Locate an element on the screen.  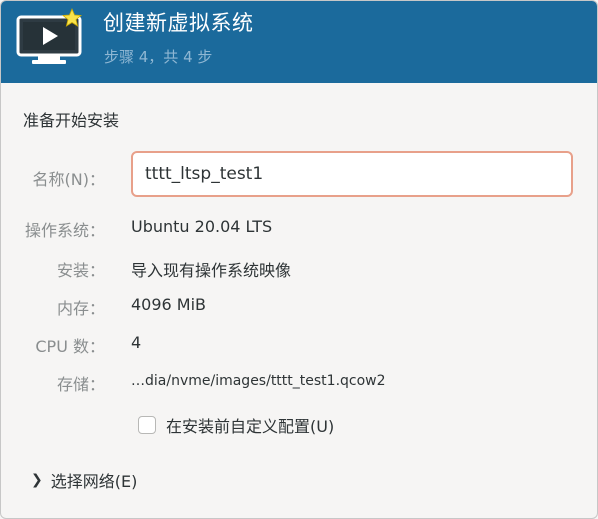
wizard-title: 创建新虚拟系统 is located at coordinates (178, 23).